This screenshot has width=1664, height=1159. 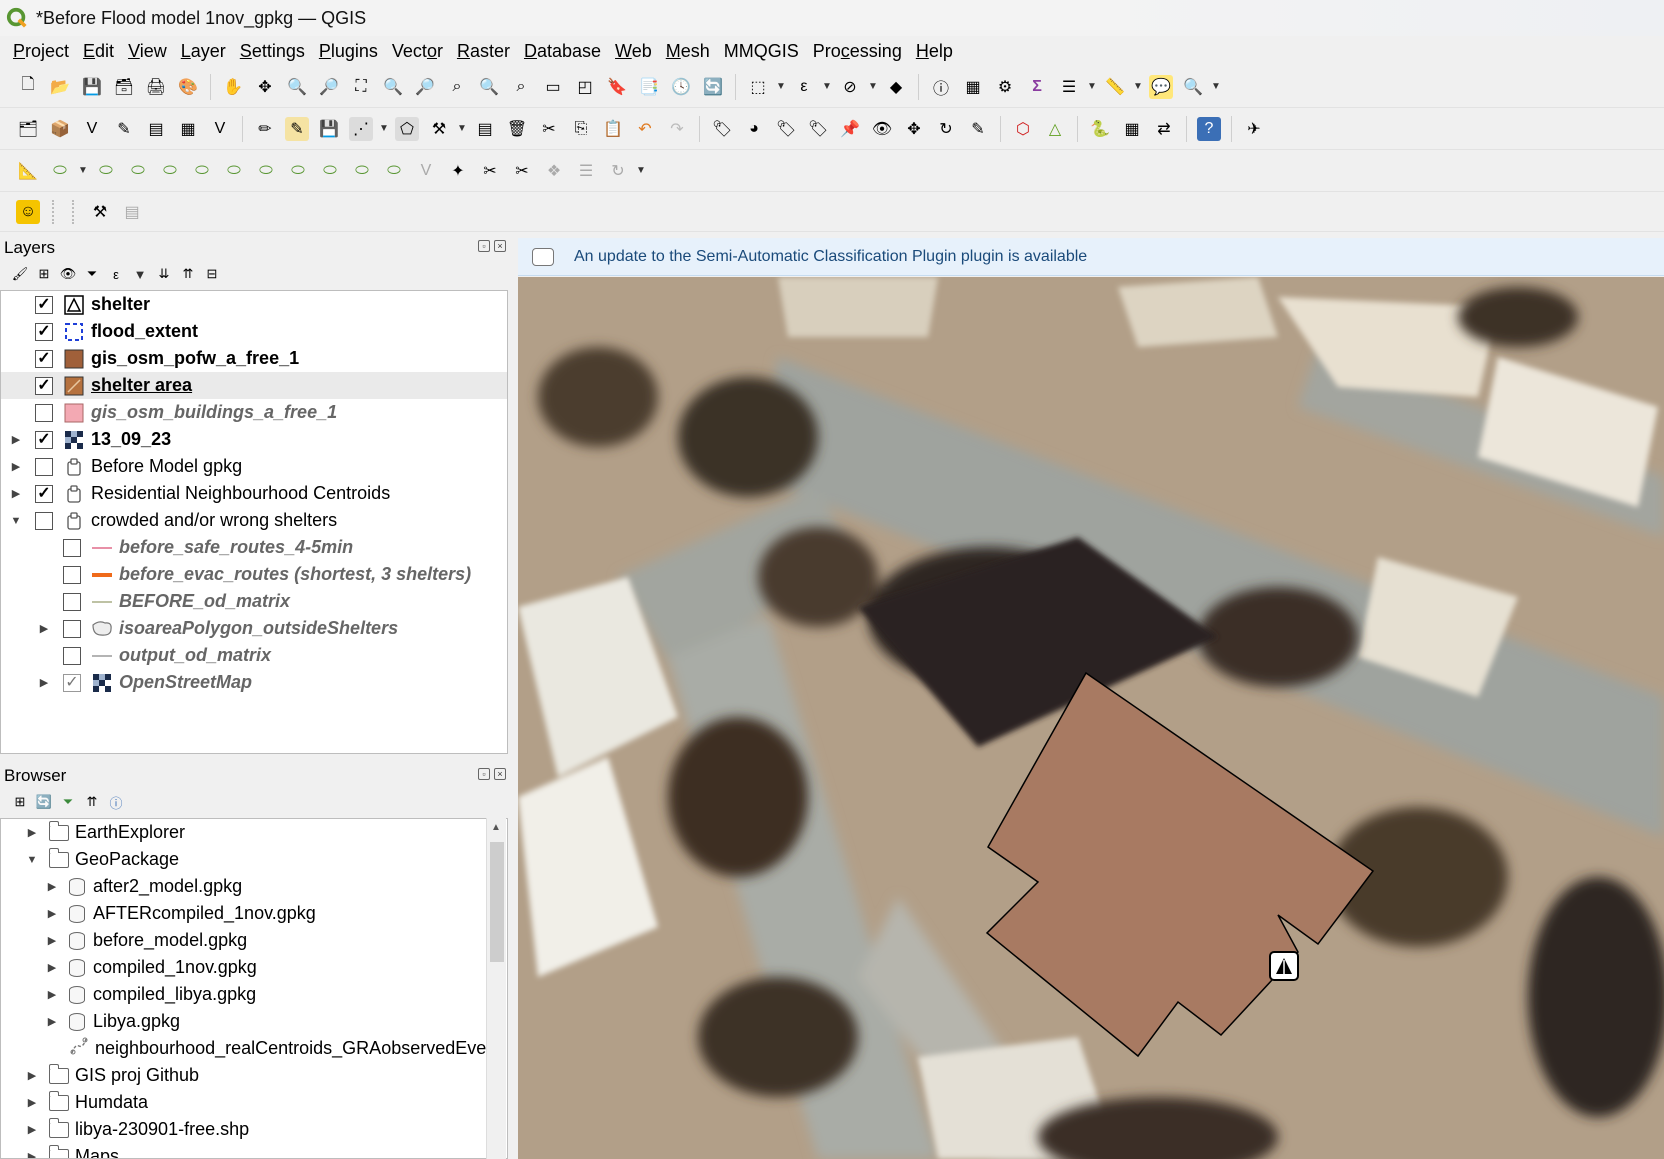 What do you see at coordinates (220, 129) in the screenshot?
I see `add-wfs-icon: V` at bounding box center [220, 129].